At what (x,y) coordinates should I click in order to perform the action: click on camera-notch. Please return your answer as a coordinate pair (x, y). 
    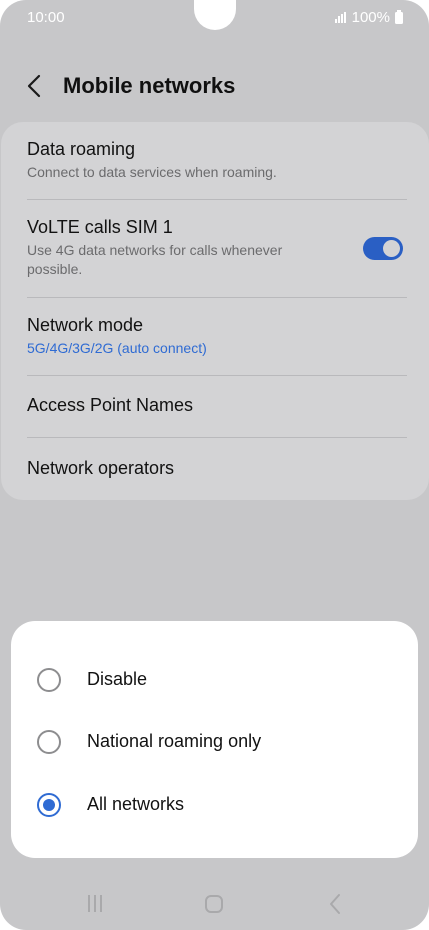
    Looking at the image, I should click on (215, 15).